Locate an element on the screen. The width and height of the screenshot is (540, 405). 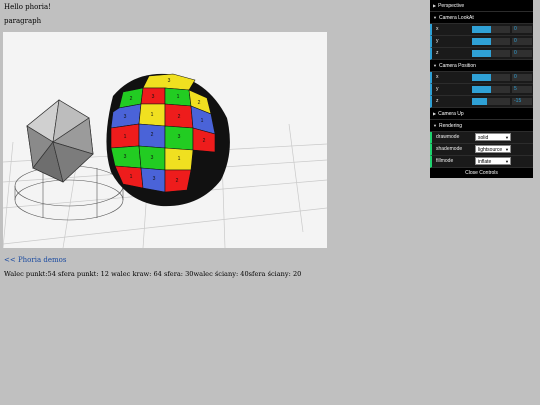
lookat-x-input: 0 is located at coordinates (522, 29).